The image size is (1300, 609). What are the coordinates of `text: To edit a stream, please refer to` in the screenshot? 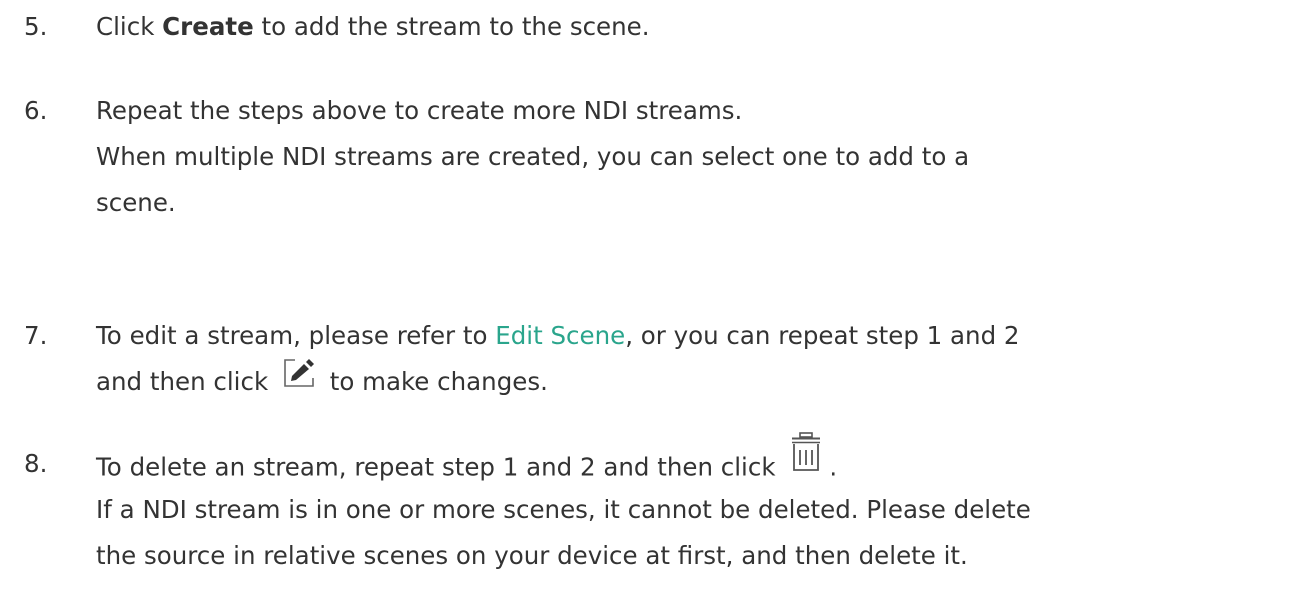 It's located at (296, 335).